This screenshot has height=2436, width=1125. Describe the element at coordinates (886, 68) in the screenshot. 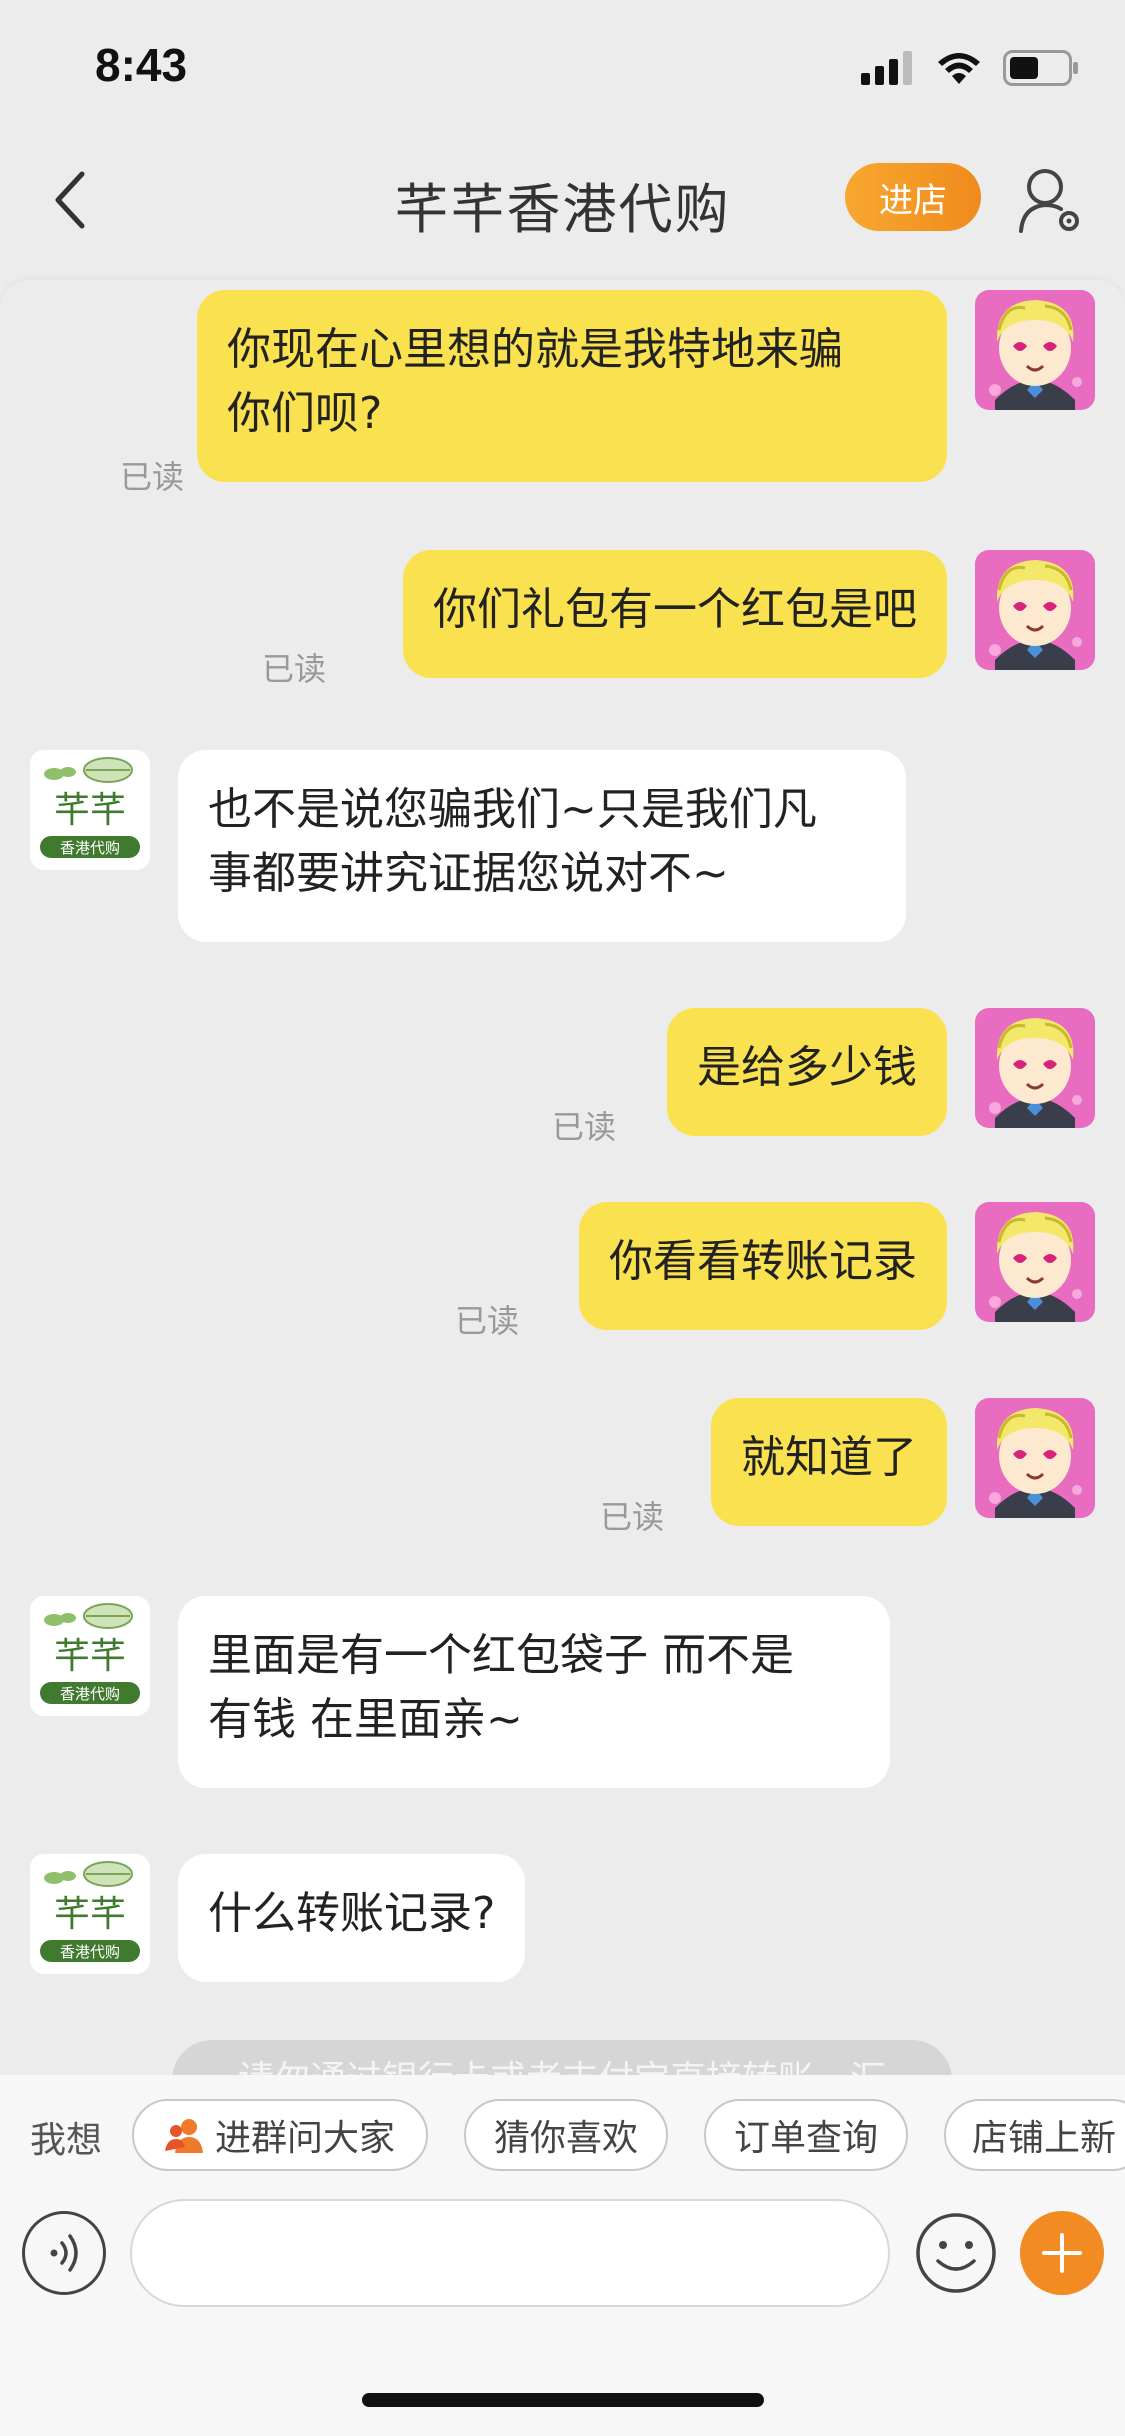

I see `cellular-signal-icon` at that location.